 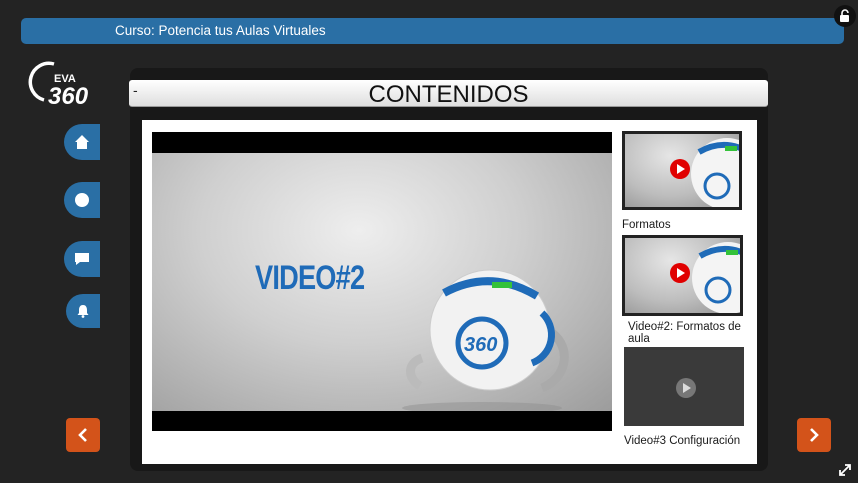 I want to click on eva360-logo: EVA 360, so click(x=63, y=83).